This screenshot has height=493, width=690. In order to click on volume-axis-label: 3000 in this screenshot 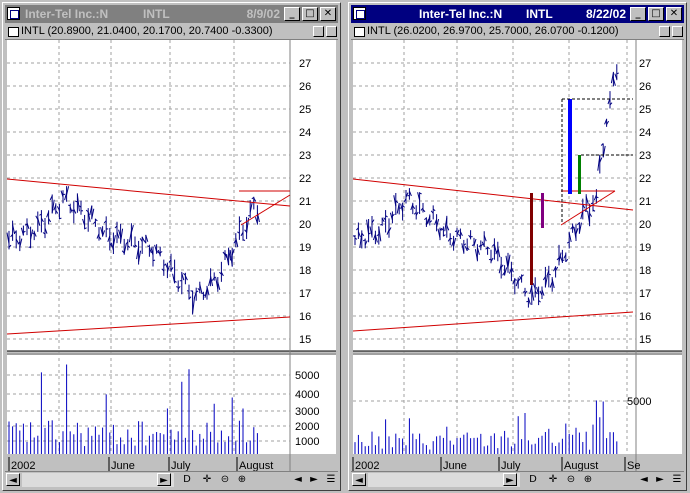, I will do `click(307, 412)`.